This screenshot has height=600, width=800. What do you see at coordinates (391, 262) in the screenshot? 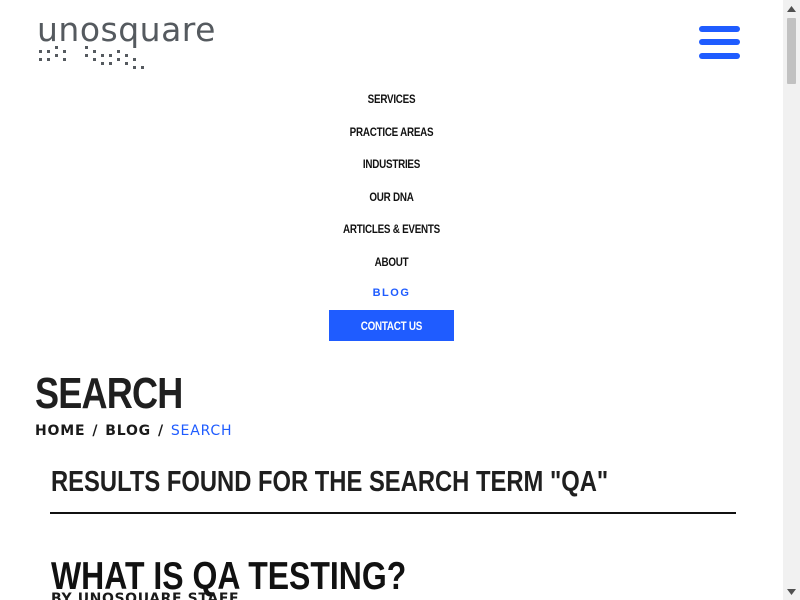
I see `nav-item-about: ABOUT` at bounding box center [391, 262].